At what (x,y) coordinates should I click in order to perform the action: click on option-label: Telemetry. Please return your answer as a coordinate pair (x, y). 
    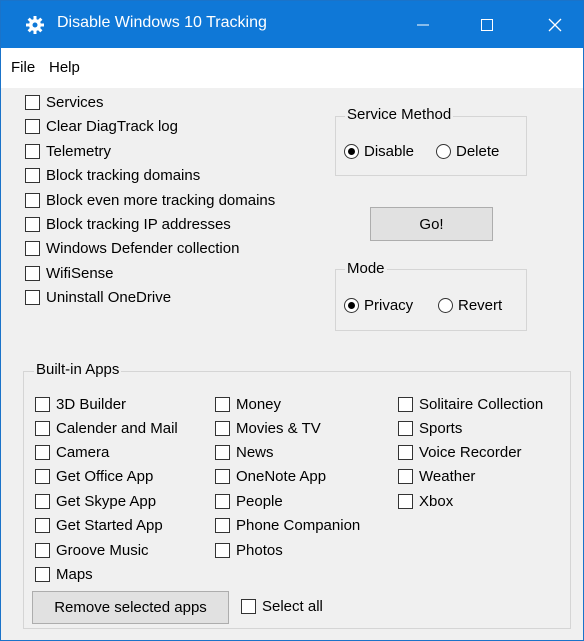
    Looking at the image, I should click on (79, 151).